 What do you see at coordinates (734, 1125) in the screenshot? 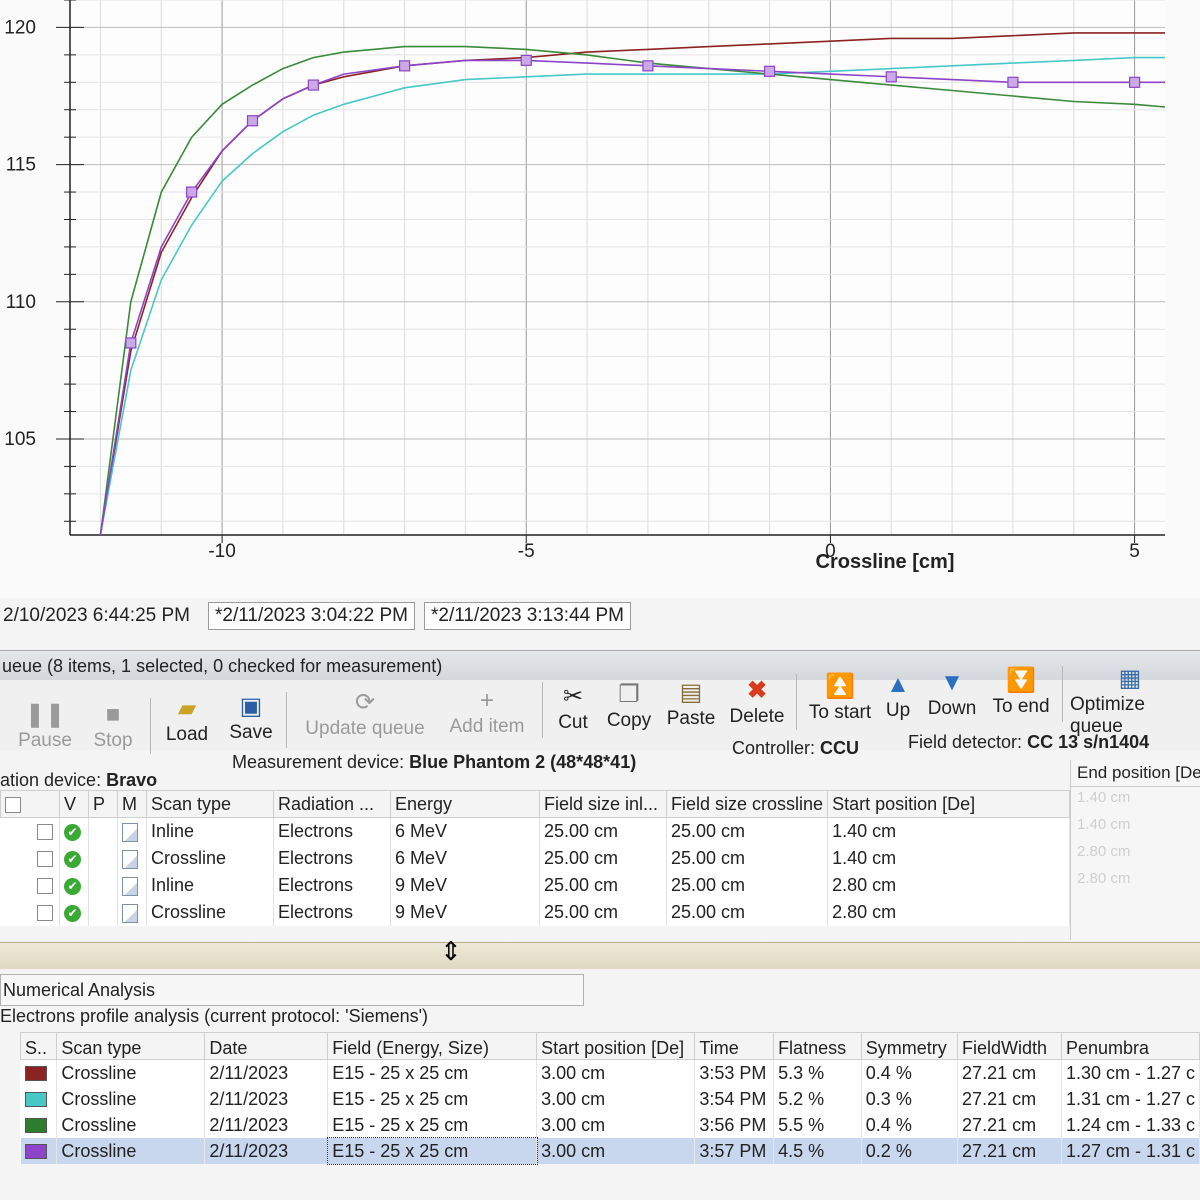
I see `time-cell: 3:56 PM` at bounding box center [734, 1125].